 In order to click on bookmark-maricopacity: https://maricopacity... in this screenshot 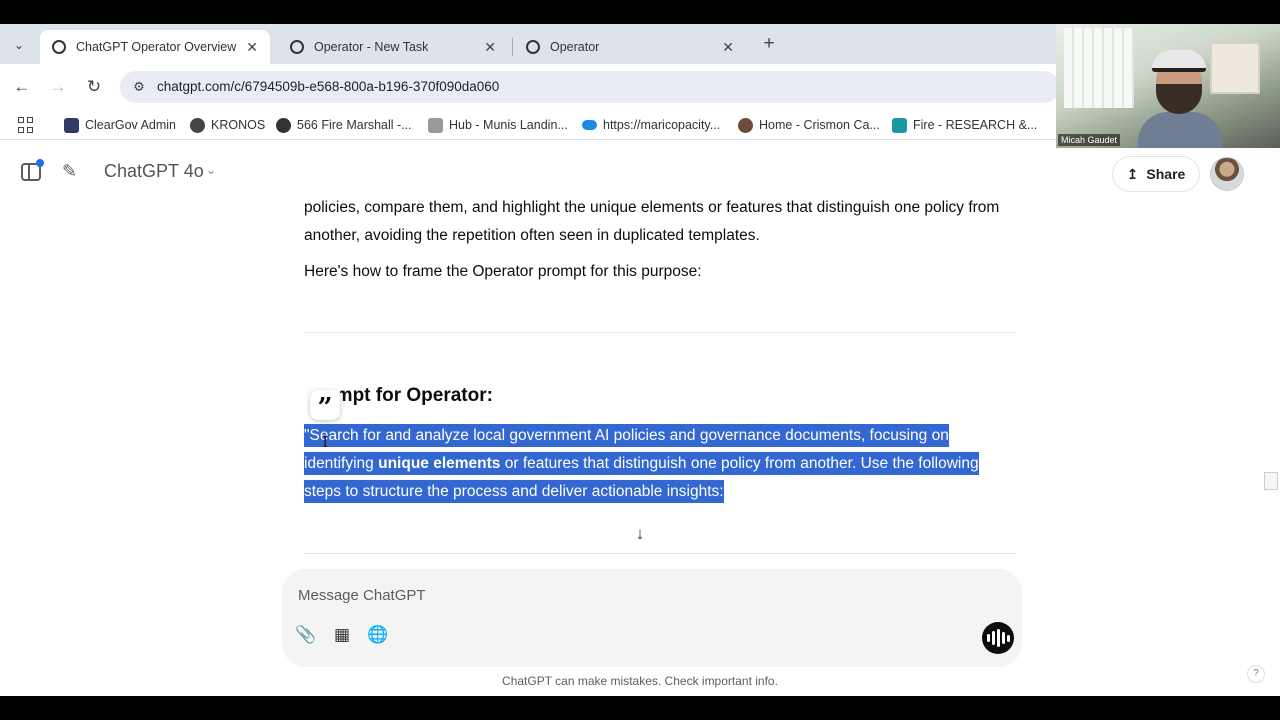, I will do `click(651, 125)`.